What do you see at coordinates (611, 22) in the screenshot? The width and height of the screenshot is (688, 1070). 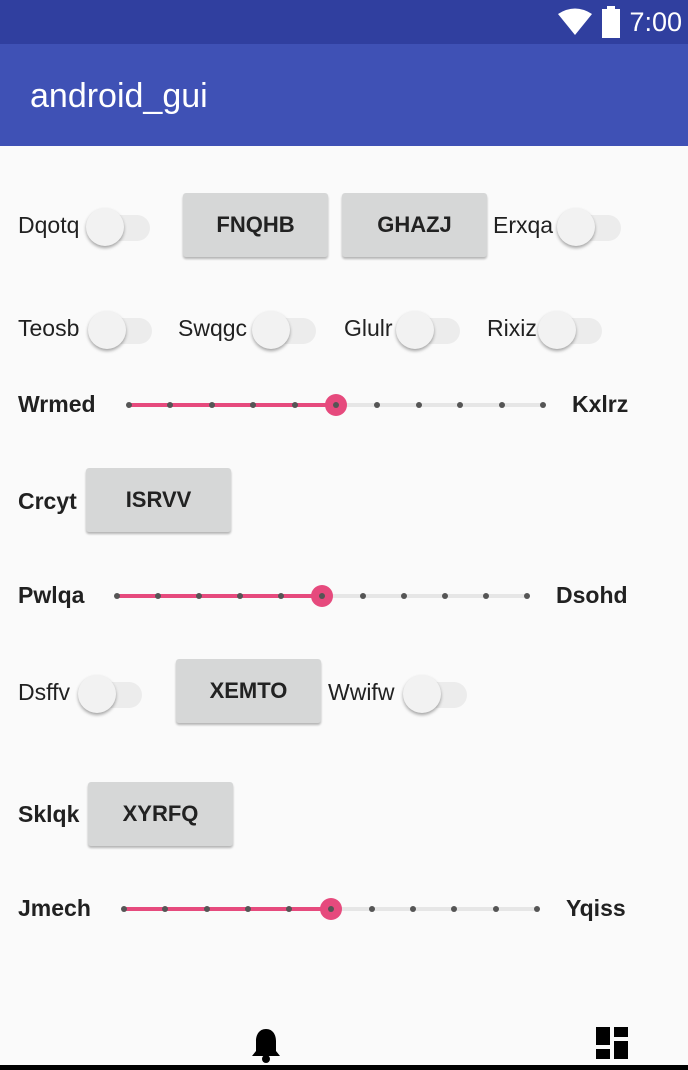 I see `battery-icon` at bounding box center [611, 22].